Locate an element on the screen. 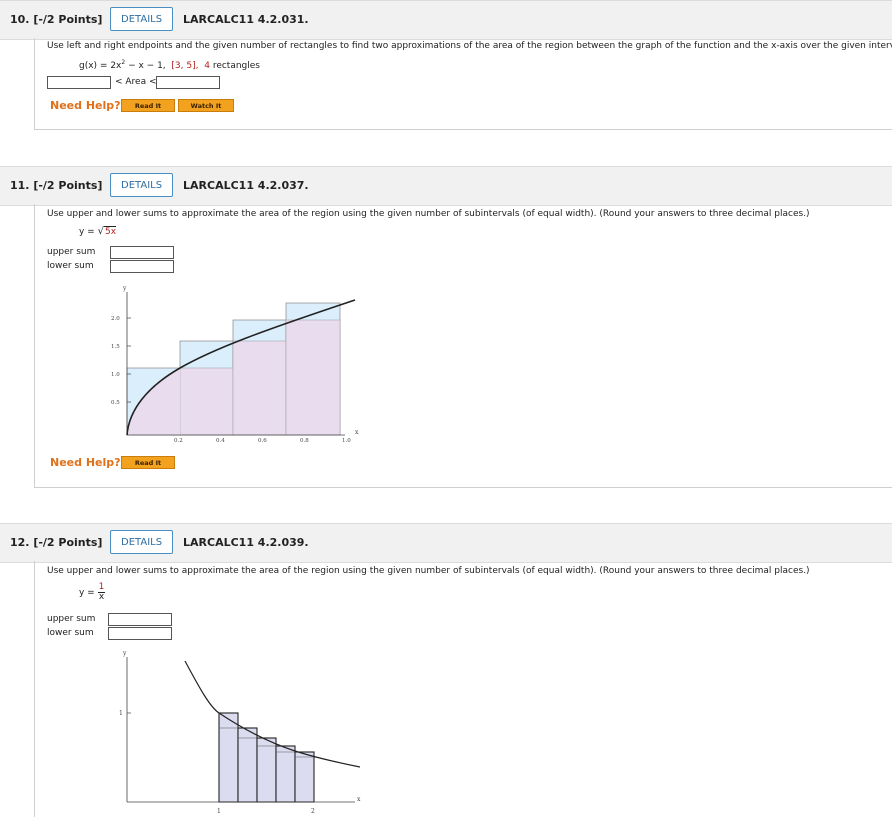 This screenshot has width=892, height=817. x-tick-label: 0.6 is located at coordinates (262, 441).